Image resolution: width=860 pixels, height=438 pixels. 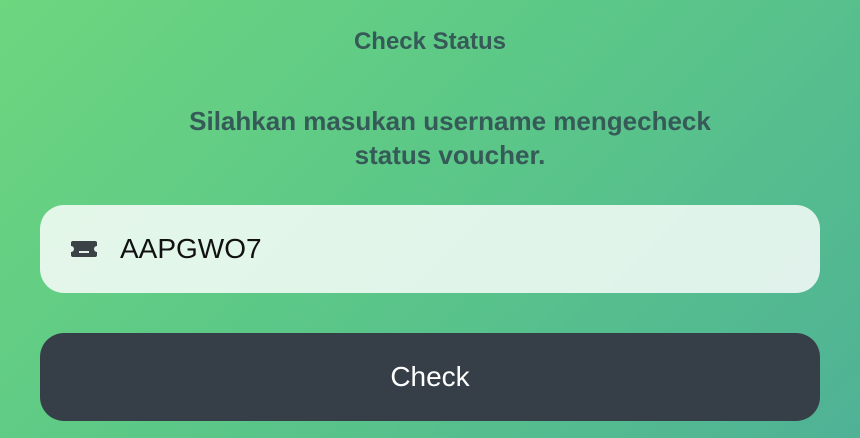 I want to click on username-input, so click(x=460, y=249).